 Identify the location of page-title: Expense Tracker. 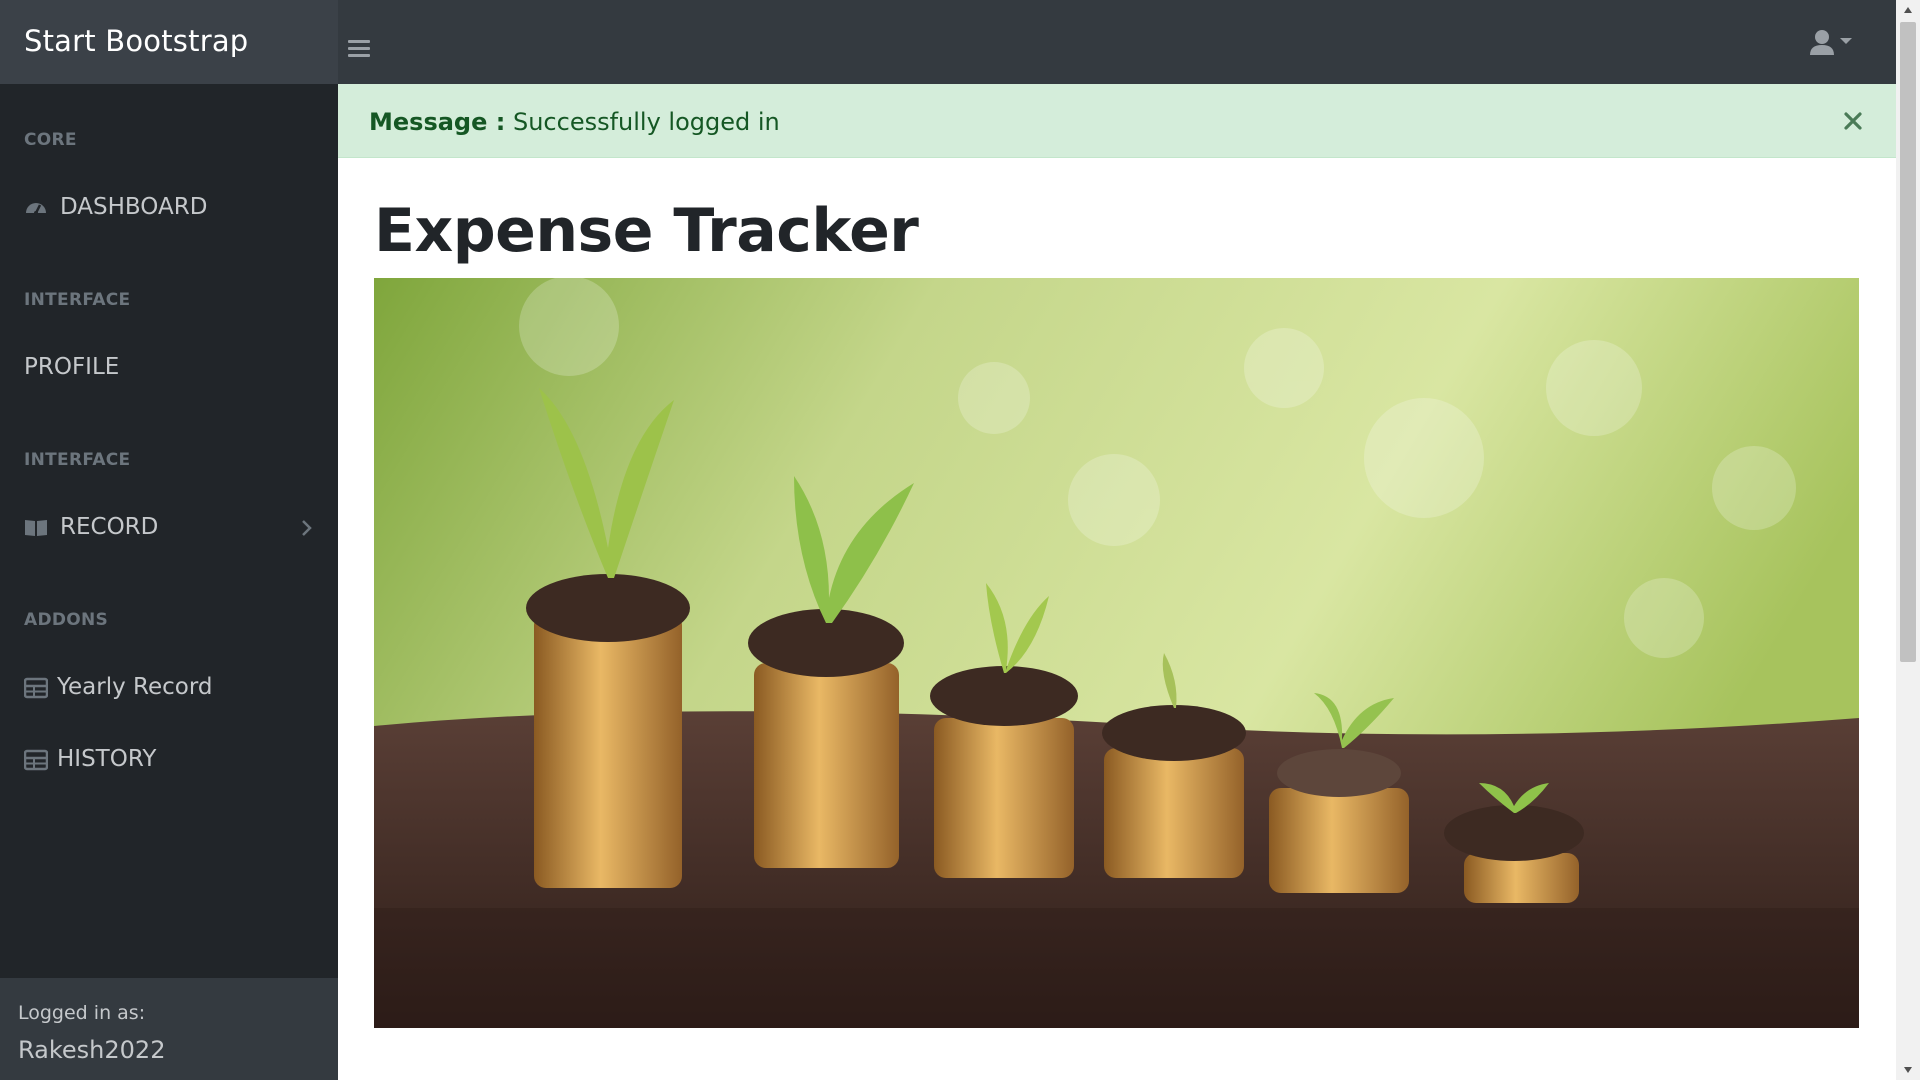
(646, 231).